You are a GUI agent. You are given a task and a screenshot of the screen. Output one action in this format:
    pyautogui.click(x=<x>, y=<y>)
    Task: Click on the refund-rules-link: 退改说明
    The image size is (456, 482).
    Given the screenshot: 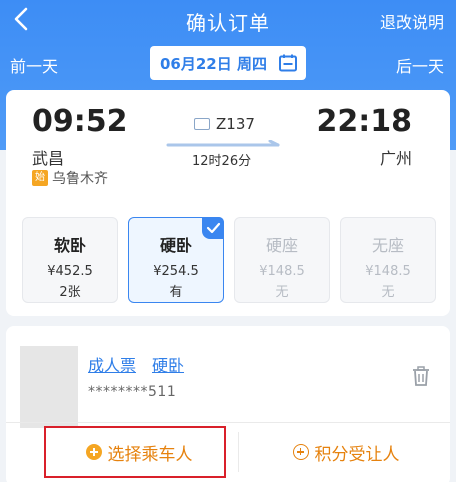 What is the action you would take?
    pyautogui.click(x=412, y=21)
    